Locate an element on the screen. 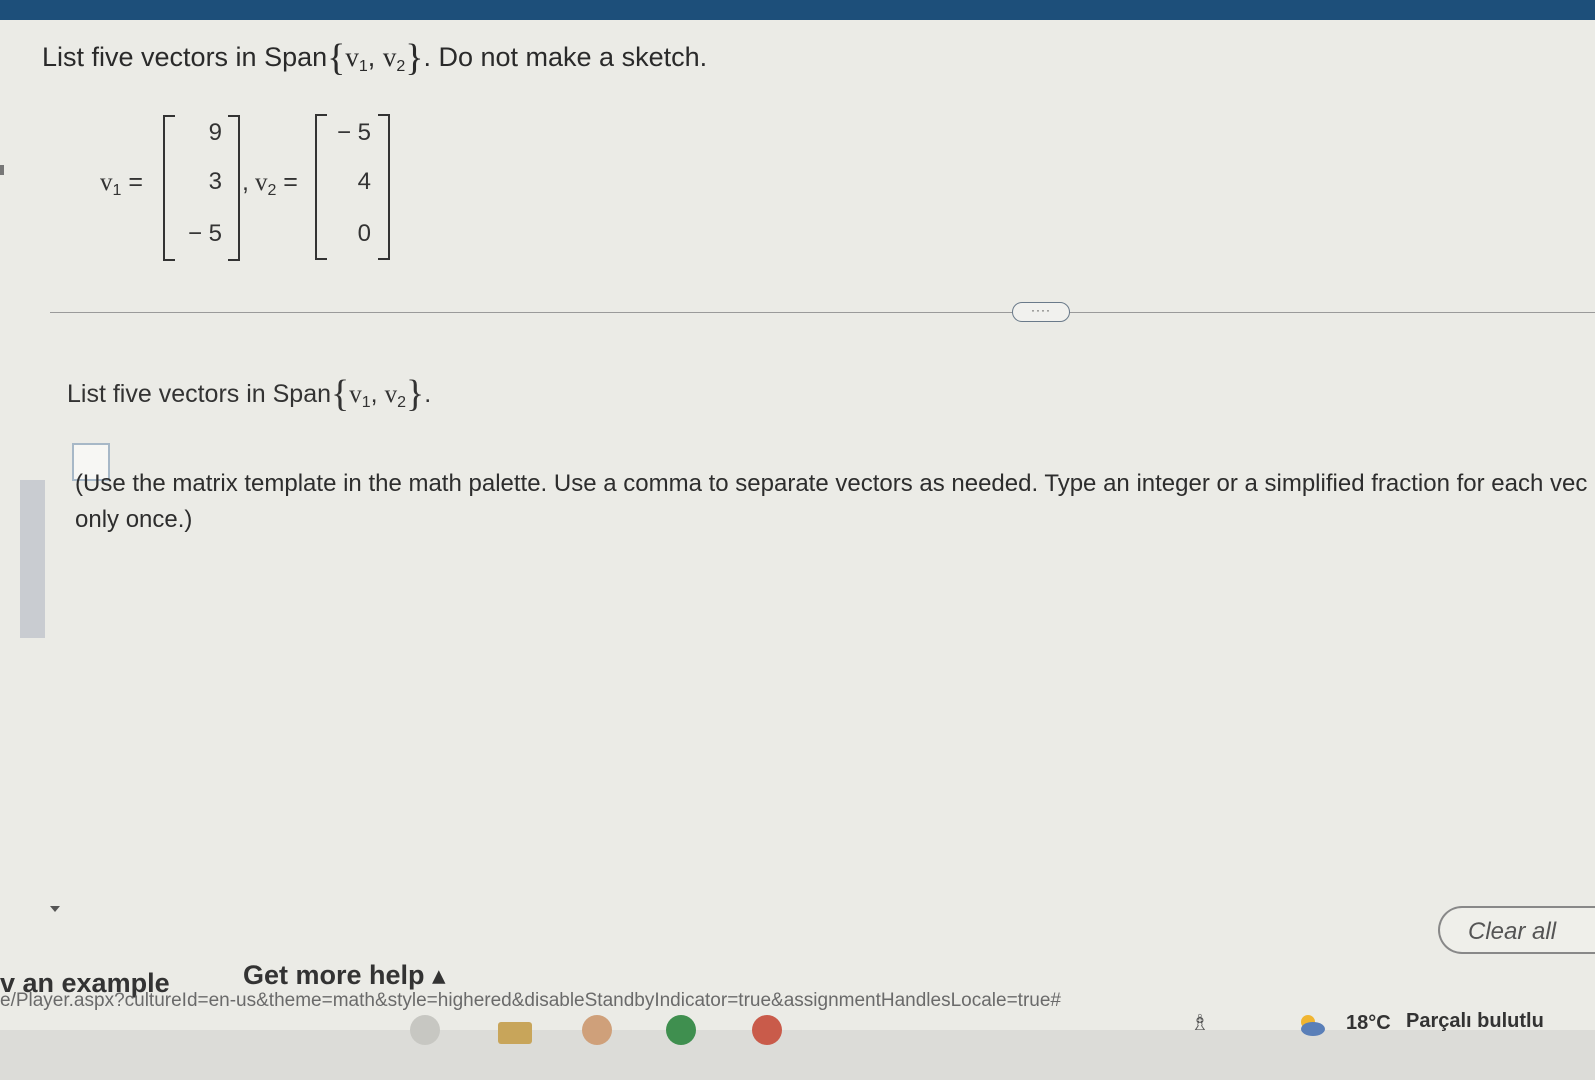 This screenshot has width=1595, height=1080. span-v2: v is located at coordinates (389, 57).